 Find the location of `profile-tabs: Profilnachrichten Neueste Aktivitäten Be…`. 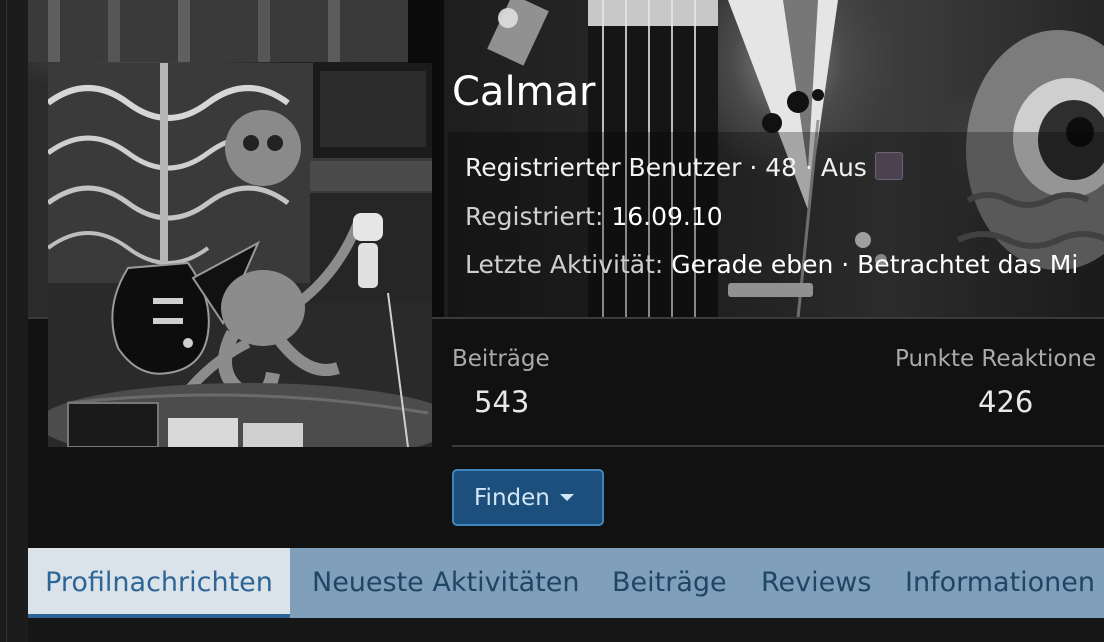

profile-tabs: Profilnachrichten Neueste Aktivitäten Be… is located at coordinates (566, 583).